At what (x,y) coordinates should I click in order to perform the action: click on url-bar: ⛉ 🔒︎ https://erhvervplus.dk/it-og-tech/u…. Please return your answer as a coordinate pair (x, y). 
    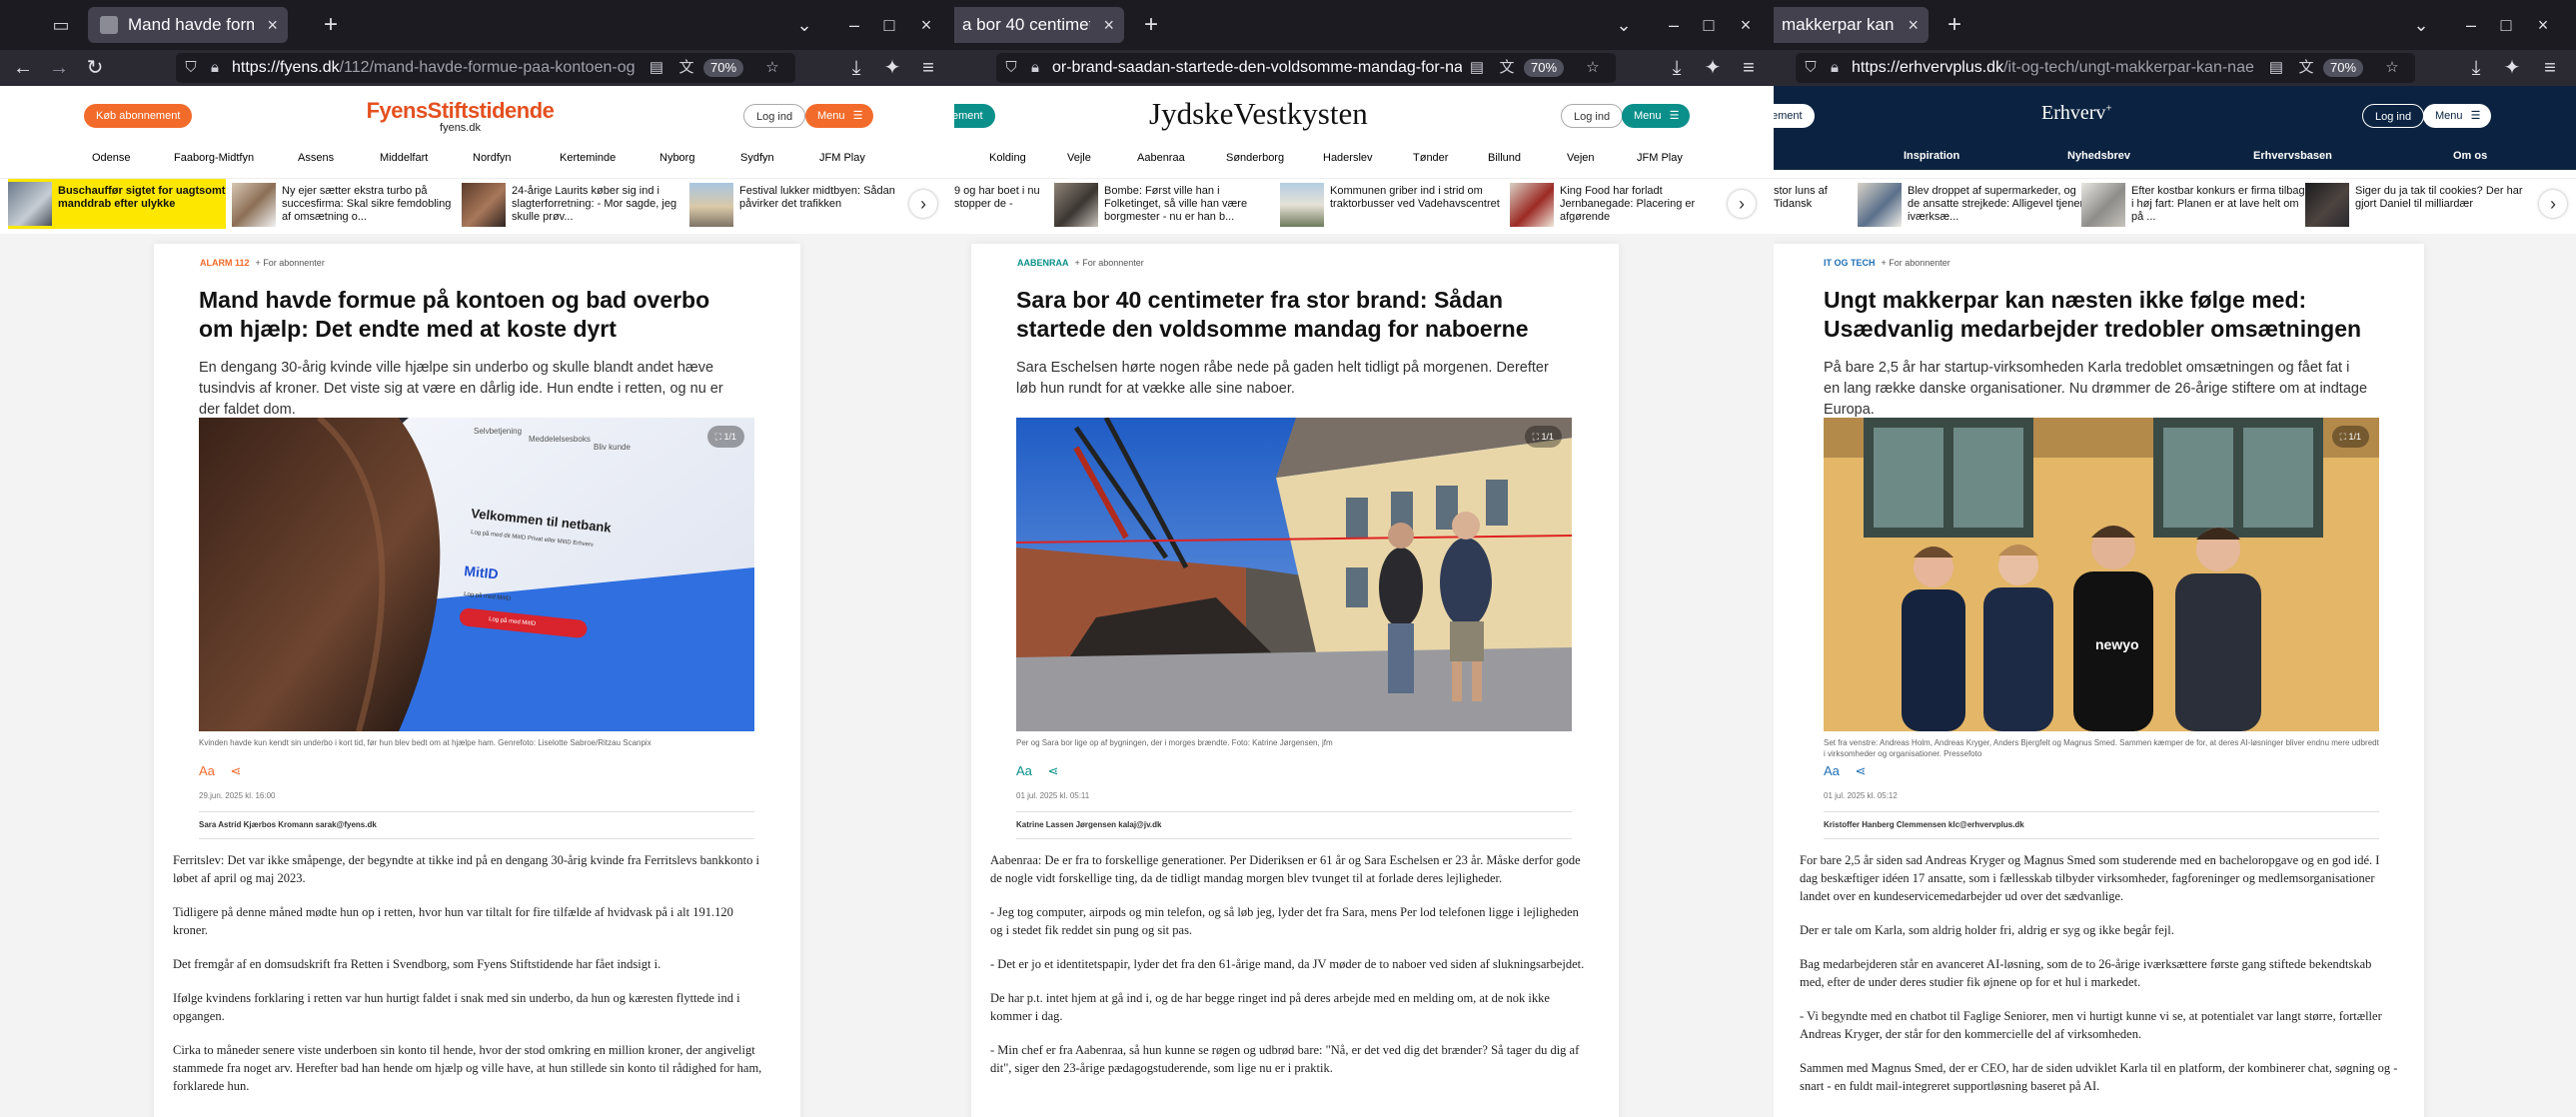
    Looking at the image, I should click on (2105, 68).